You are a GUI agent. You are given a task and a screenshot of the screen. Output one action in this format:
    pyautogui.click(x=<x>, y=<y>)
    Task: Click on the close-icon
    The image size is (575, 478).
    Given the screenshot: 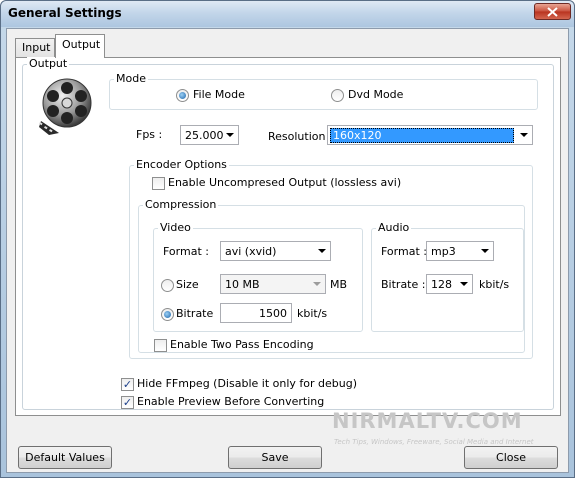 What is the action you would take?
    pyautogui.click(x=552, y=11)
    